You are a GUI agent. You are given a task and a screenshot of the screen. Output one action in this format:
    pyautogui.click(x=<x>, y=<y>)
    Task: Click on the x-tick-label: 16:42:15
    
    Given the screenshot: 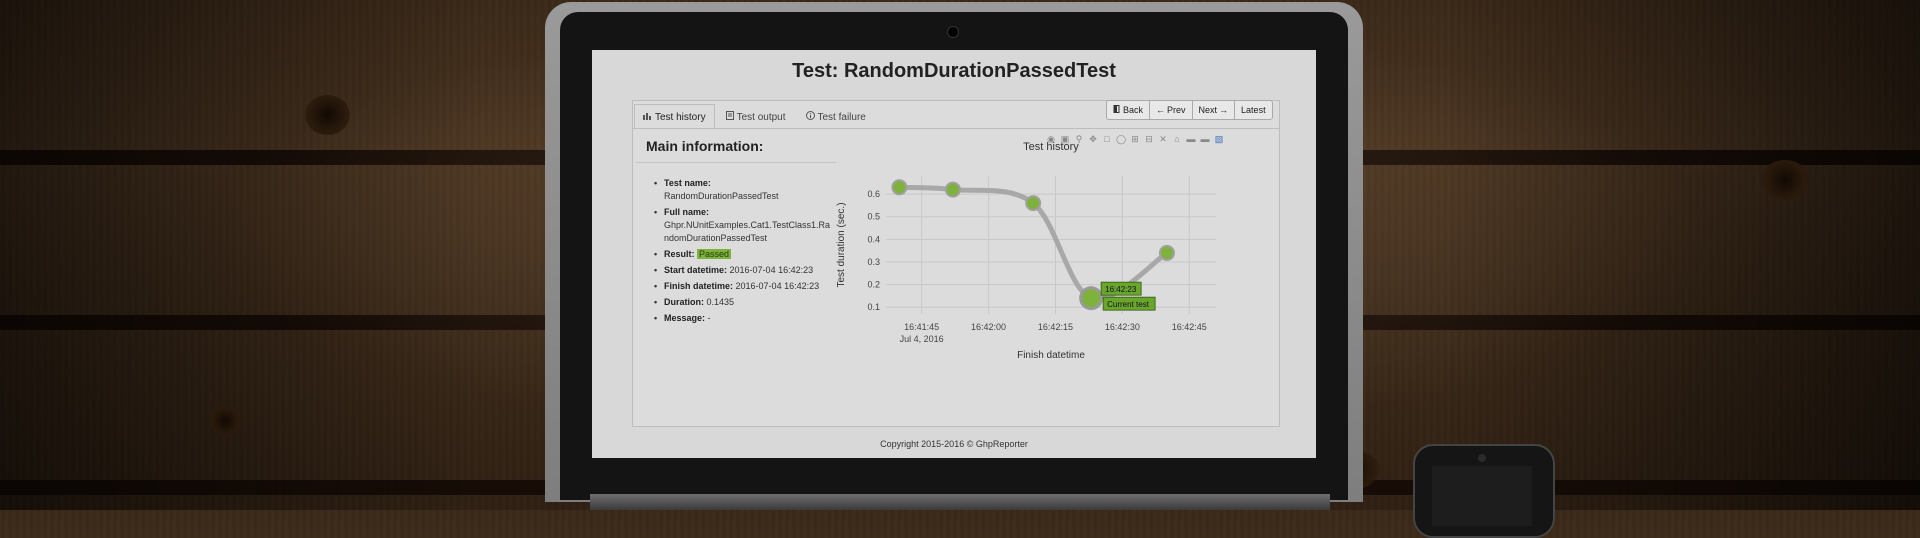 What is the action you would take?
    pyautogui.click(x=1055, y=327)
    